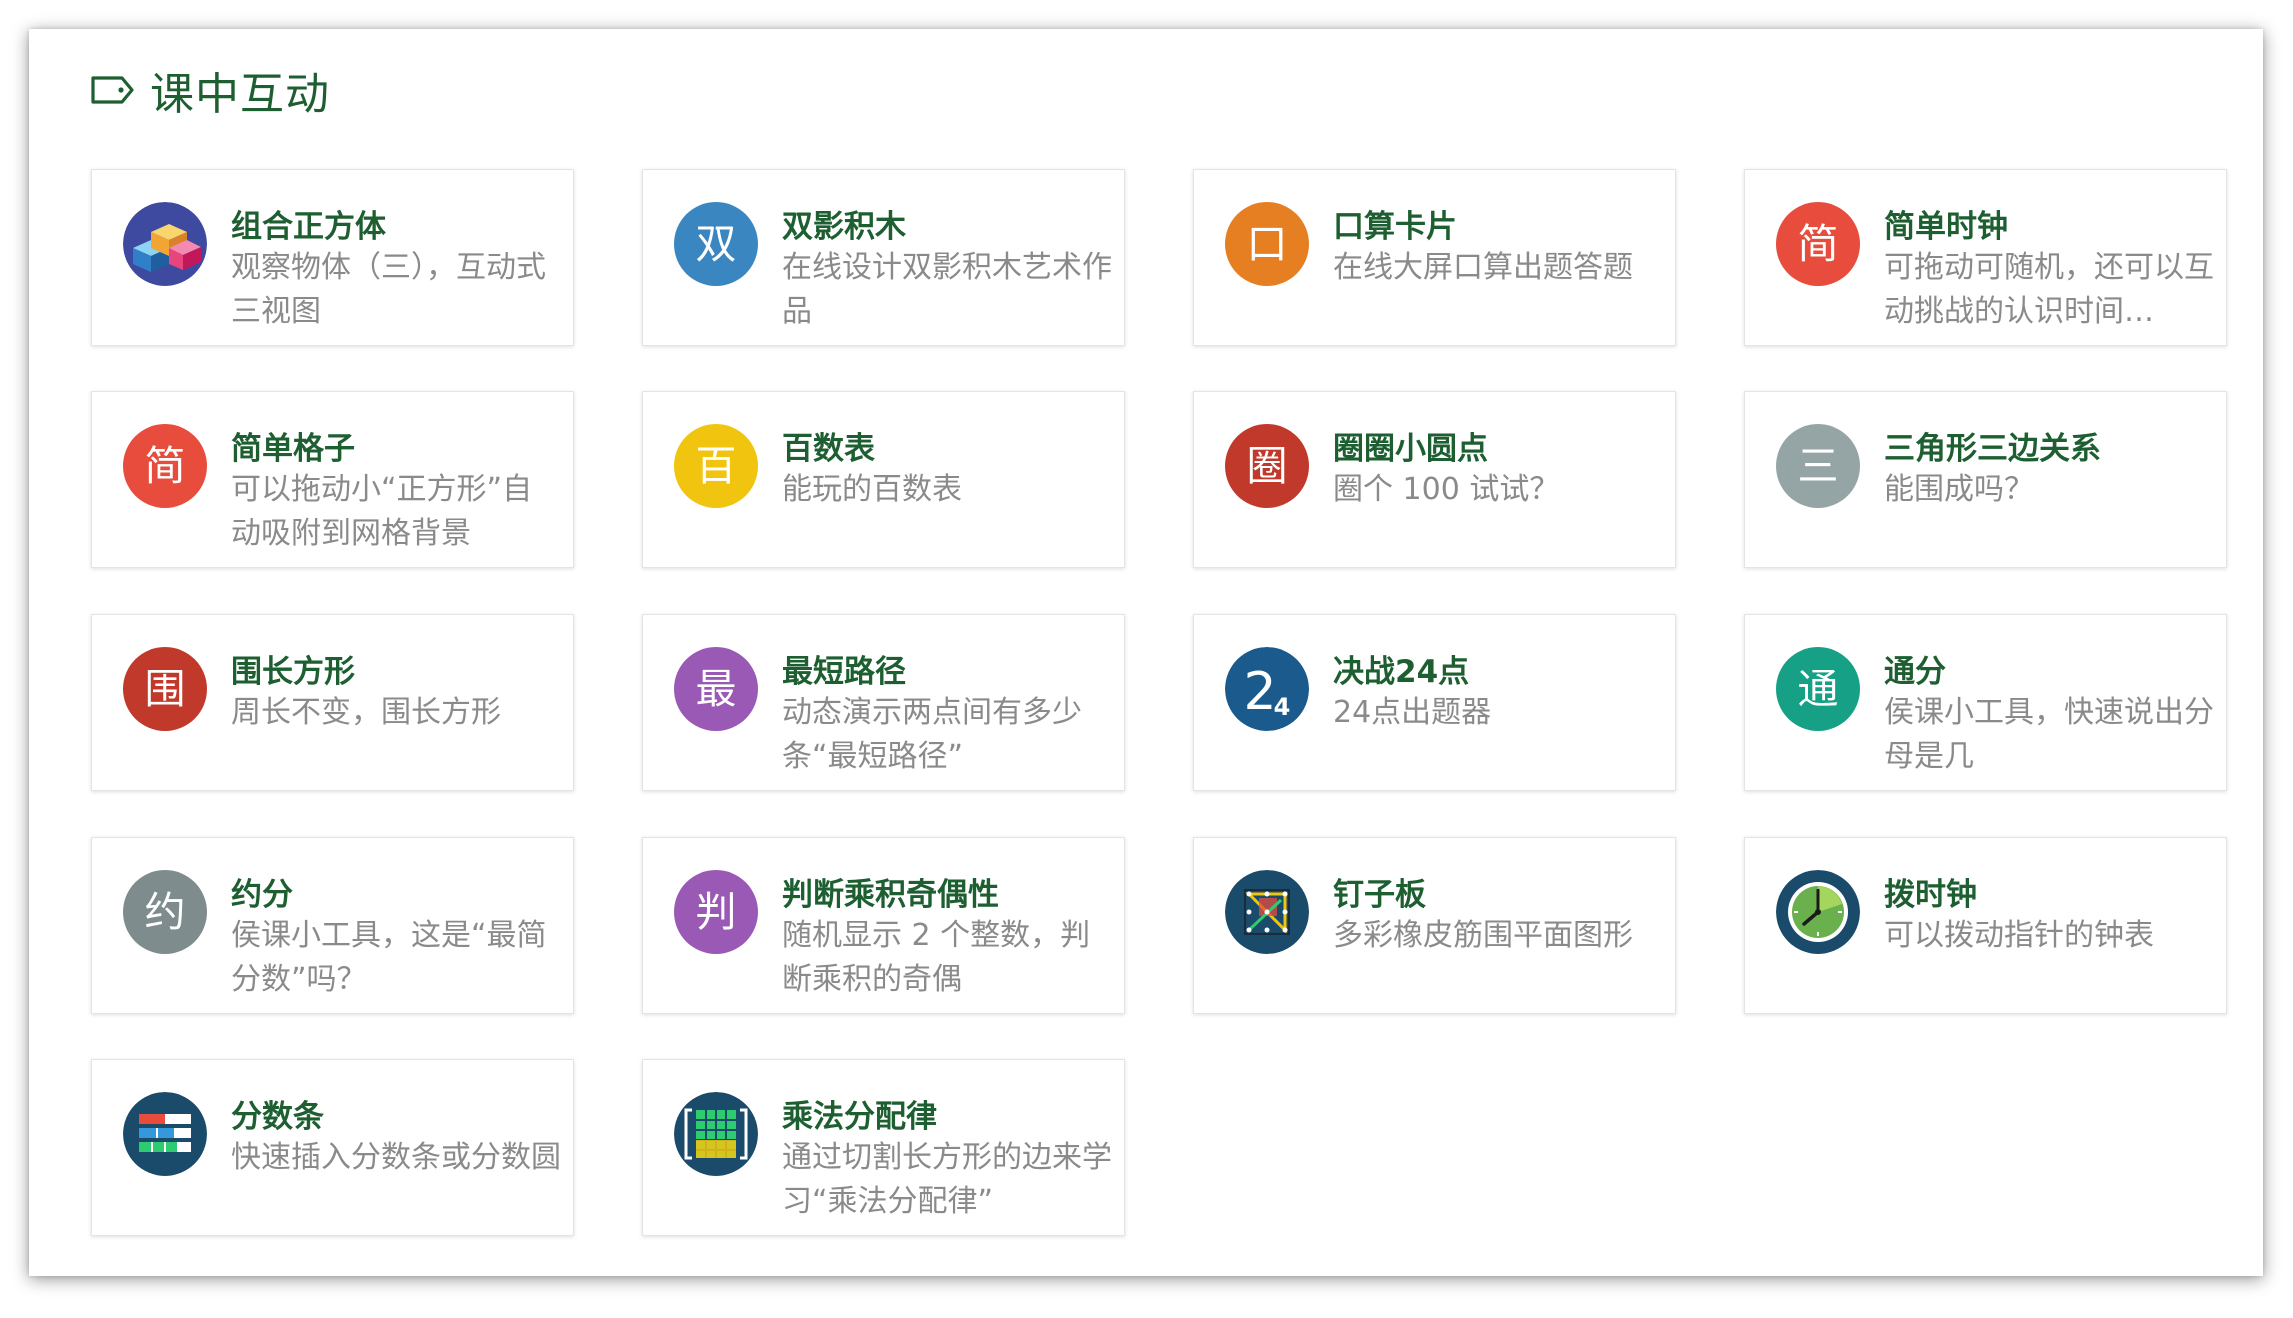 Image resolution: width=2293 pixels, height=1318 pixels. What do you see at coordinates (1379, 895) in the screenshot?
I see `tool-title: 钉子板` at bounding box center [1379, 895].